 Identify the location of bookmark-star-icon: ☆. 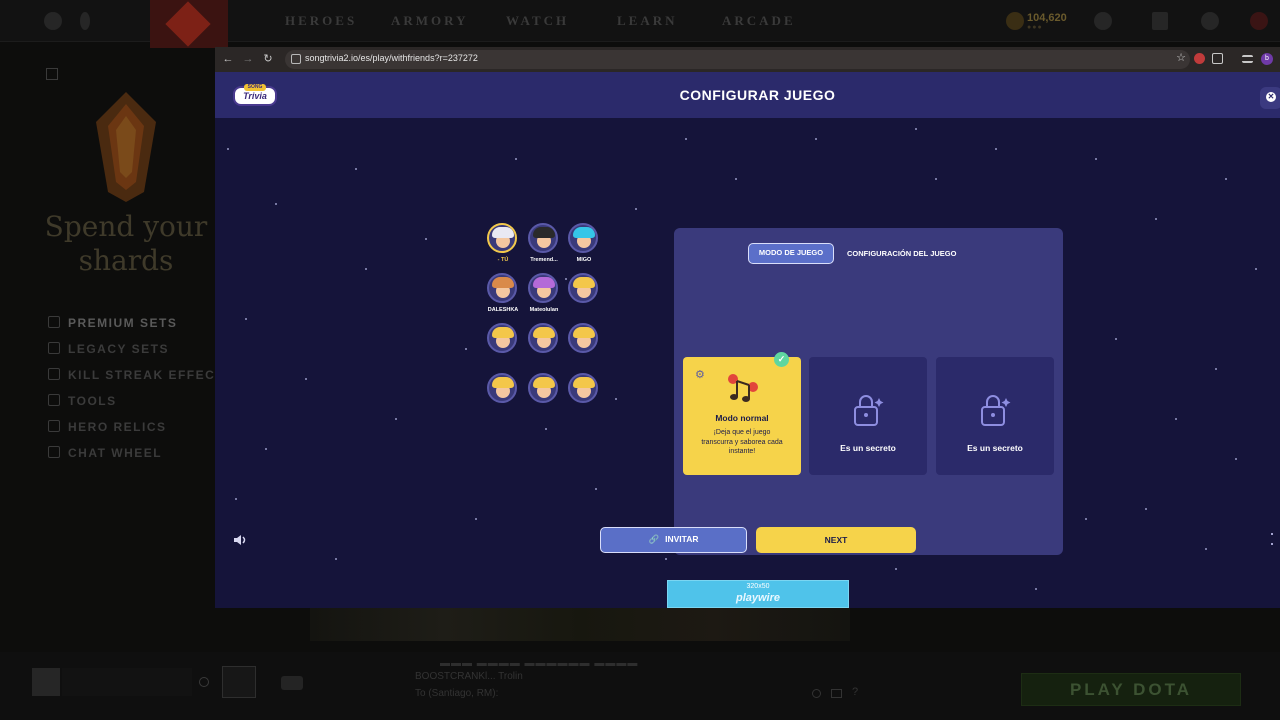
(1181, 57).